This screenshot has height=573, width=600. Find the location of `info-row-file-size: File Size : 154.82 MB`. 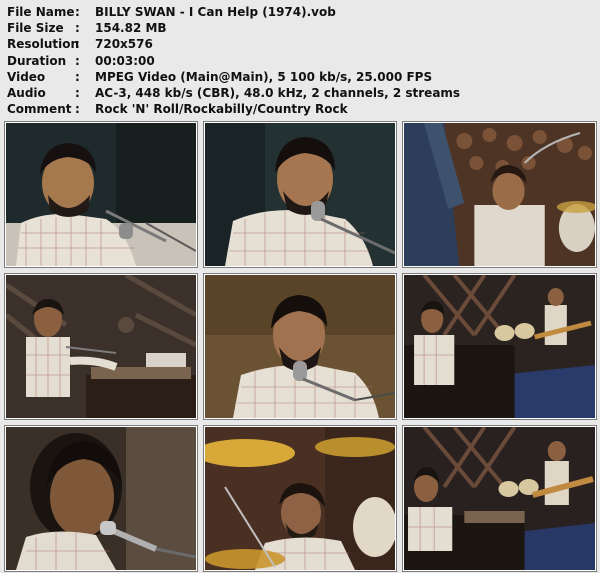

info-row-file-size: File Size : 154.82 MB is located at coordinates (233, 28).